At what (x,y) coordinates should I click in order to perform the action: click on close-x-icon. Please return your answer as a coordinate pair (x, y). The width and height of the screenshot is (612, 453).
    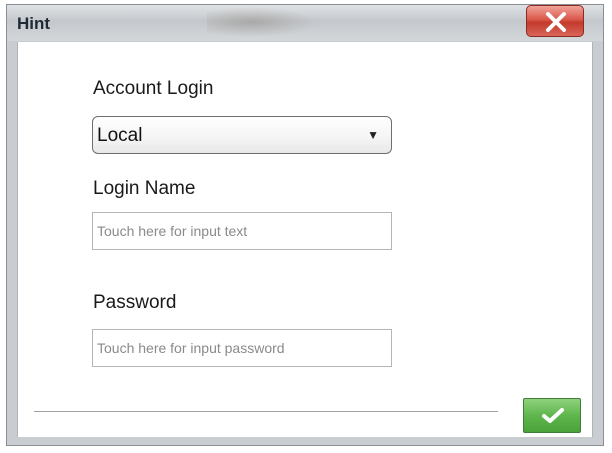
    Looking at the image, I should click on (556, 22).